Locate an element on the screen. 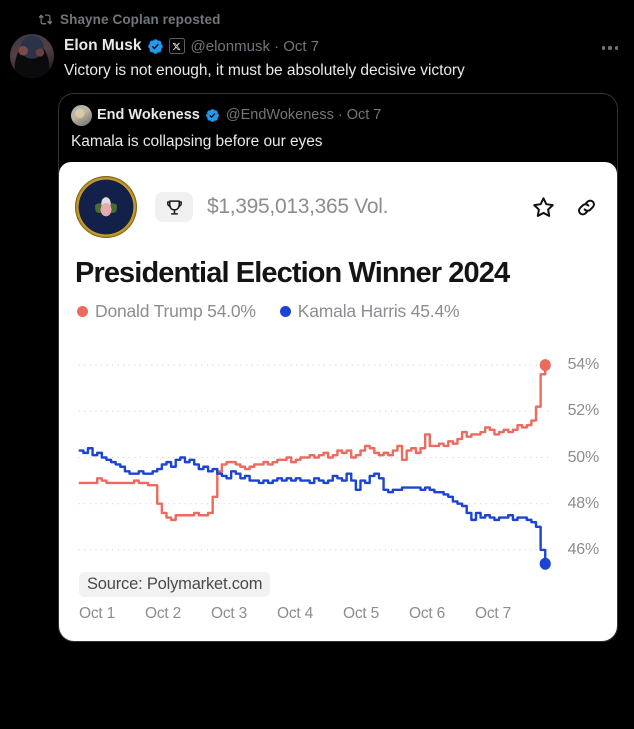 The image size is (634, 729). repost-label: Shayne Coplan reposted is located at coordinates (140, 19).